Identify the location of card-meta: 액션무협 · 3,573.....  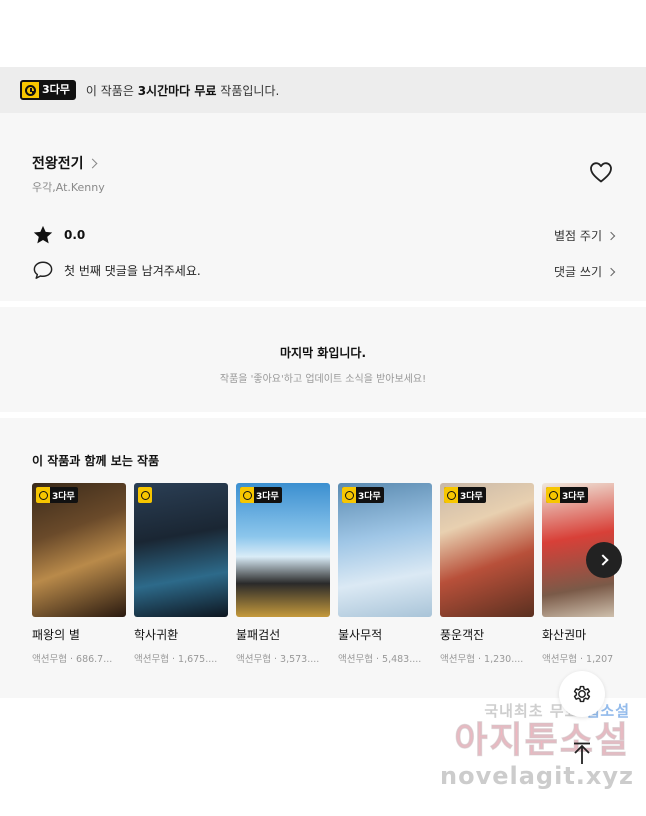
(278, 659).